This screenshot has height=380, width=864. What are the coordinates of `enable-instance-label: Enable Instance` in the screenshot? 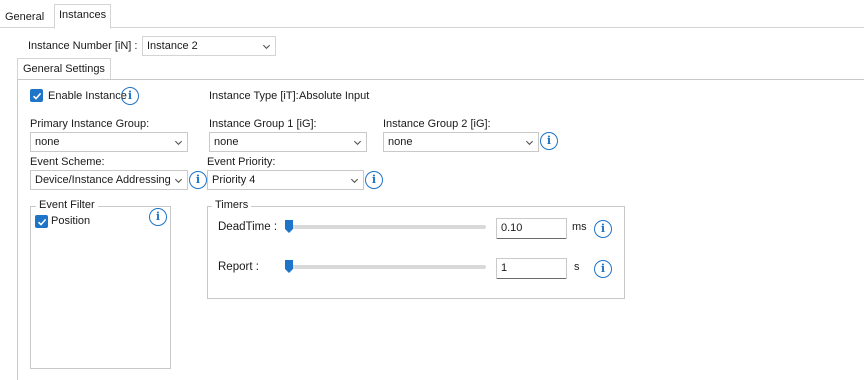 It's located at (87, 96).